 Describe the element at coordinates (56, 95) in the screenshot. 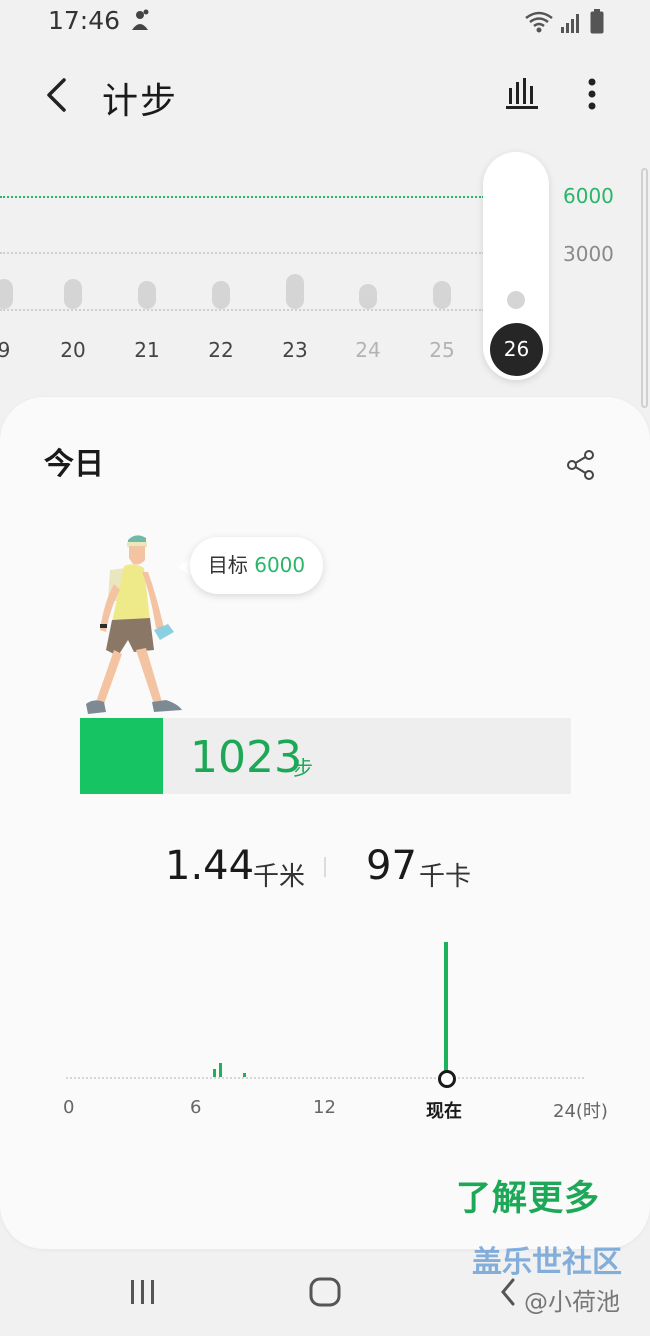

I see `back-arrow-icon` at that location.